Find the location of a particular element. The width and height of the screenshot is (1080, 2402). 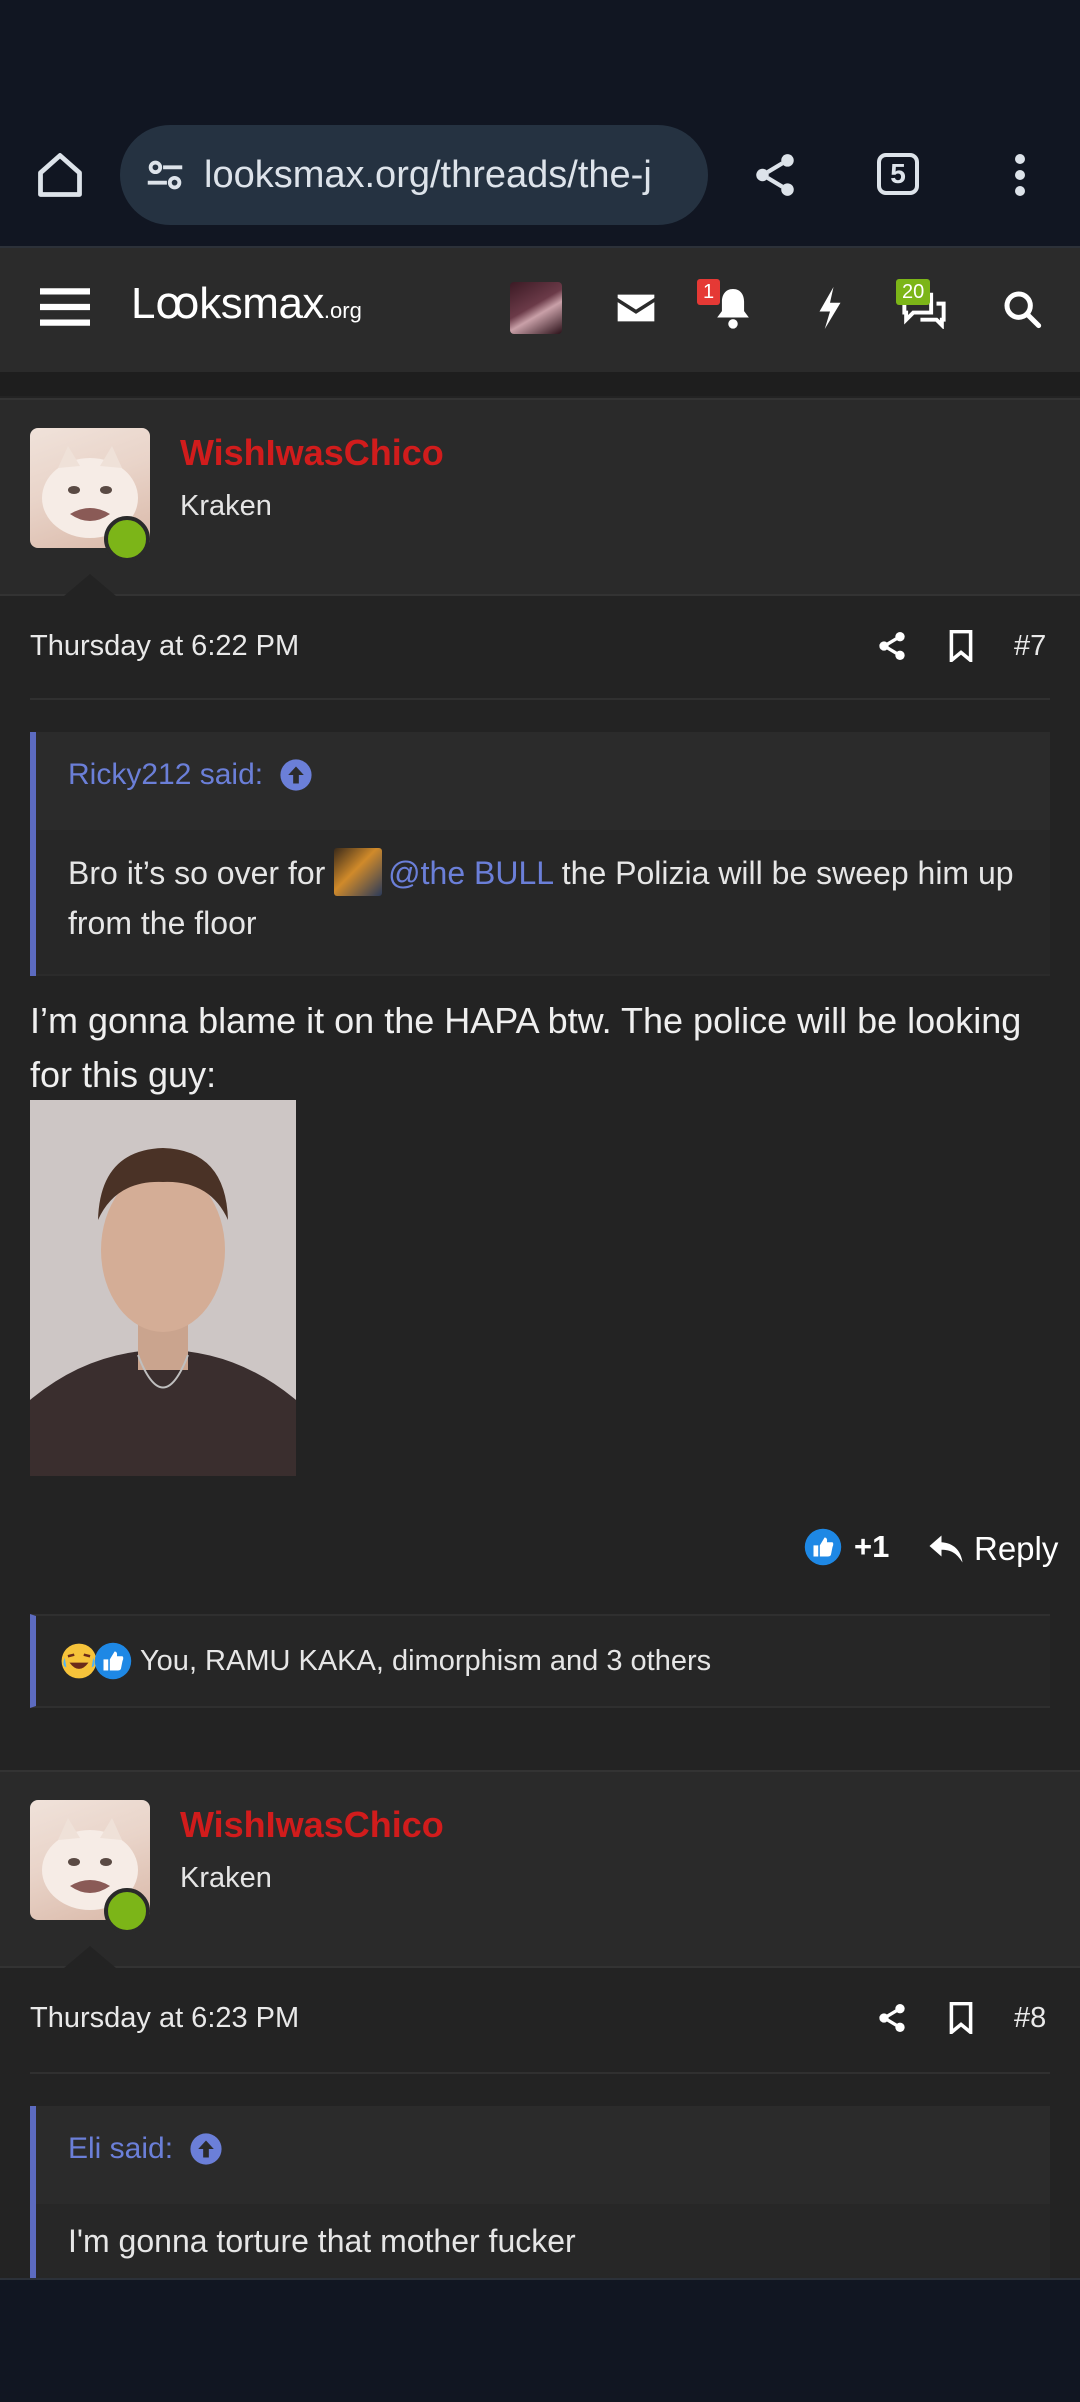

reactions-summary: You, RAMU KAKA, dimorphism and 3 others is located at coordinates (540, 1661).